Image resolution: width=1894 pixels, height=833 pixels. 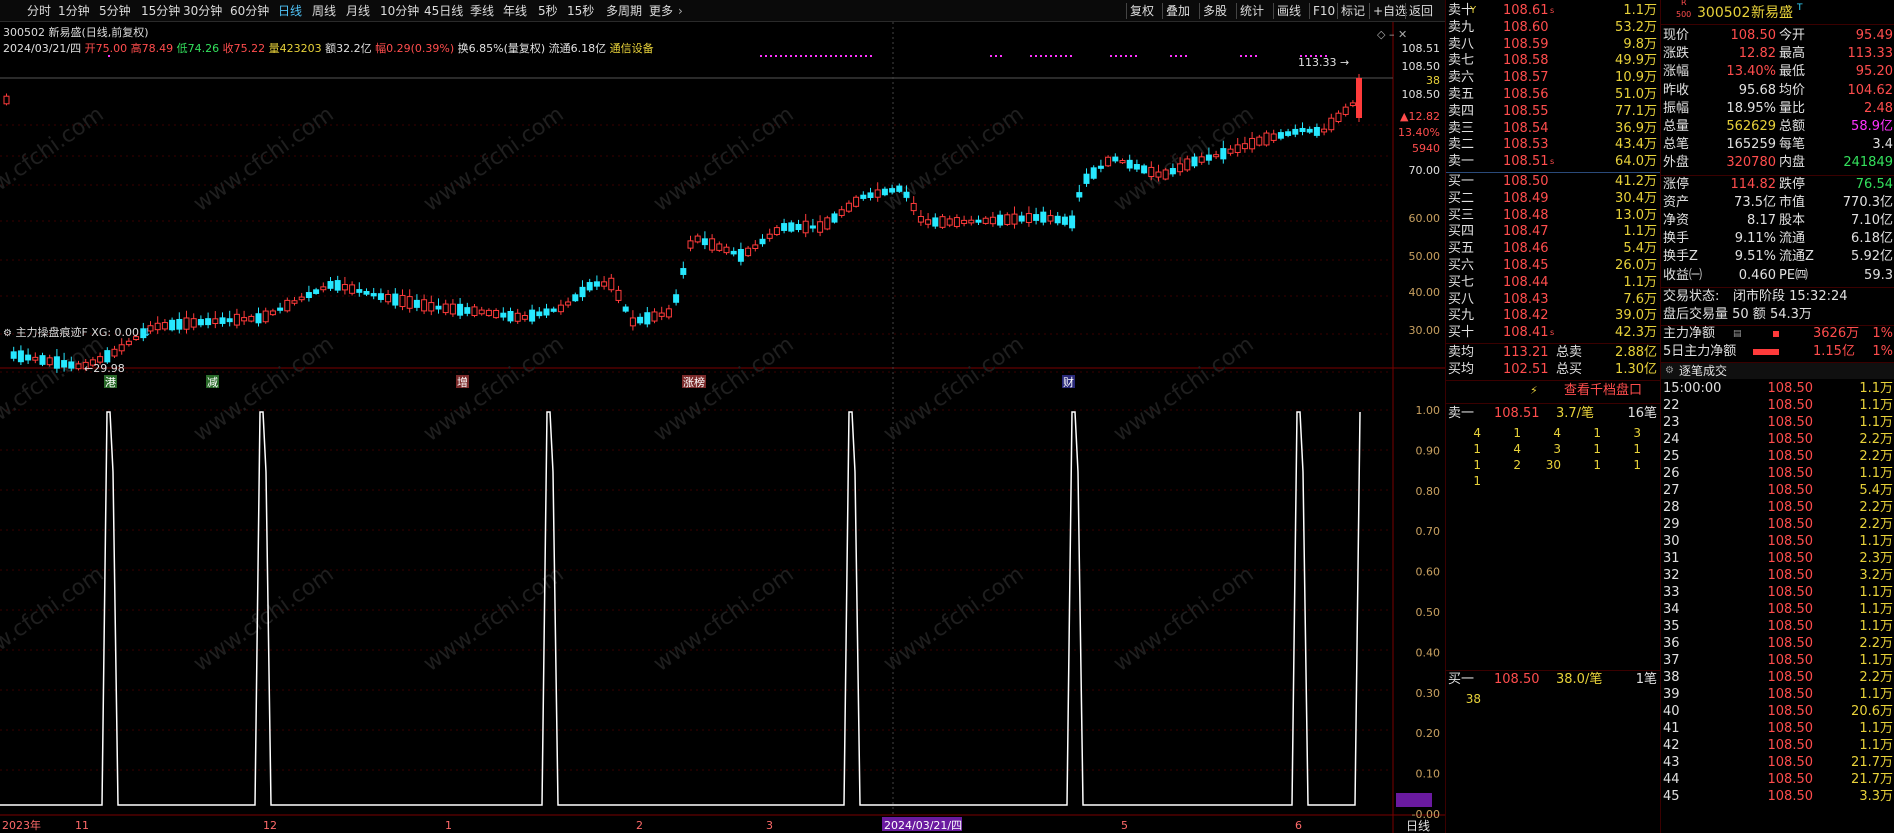 What do you see at coordinates (1553, 28) in the screenshot?
I see `ask-level-row: 卖九 108.60 53.2万` at bounding box center [1553, 28].